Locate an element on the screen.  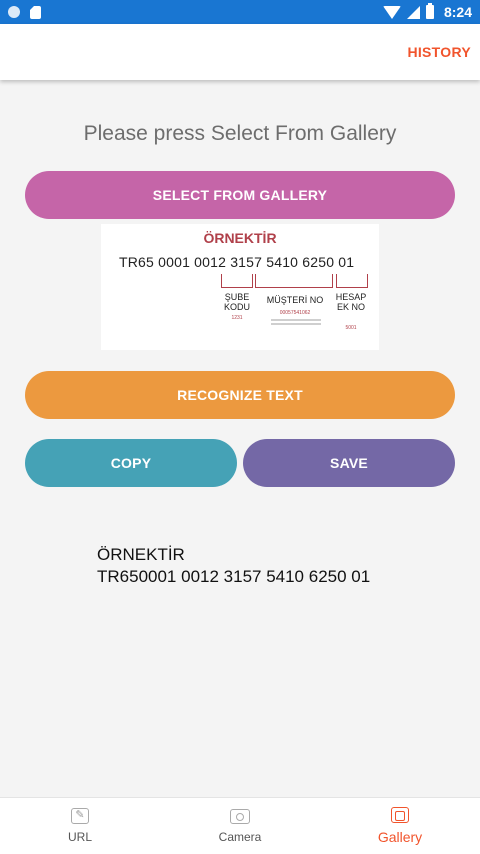
recognized-text-line-1: ÖRNEKTİR is located at coordinates (141, 554).